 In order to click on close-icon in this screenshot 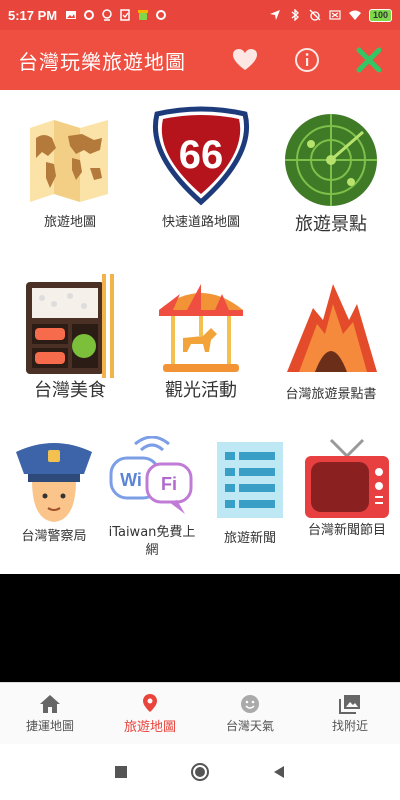, I will do `click(369, 60)`.